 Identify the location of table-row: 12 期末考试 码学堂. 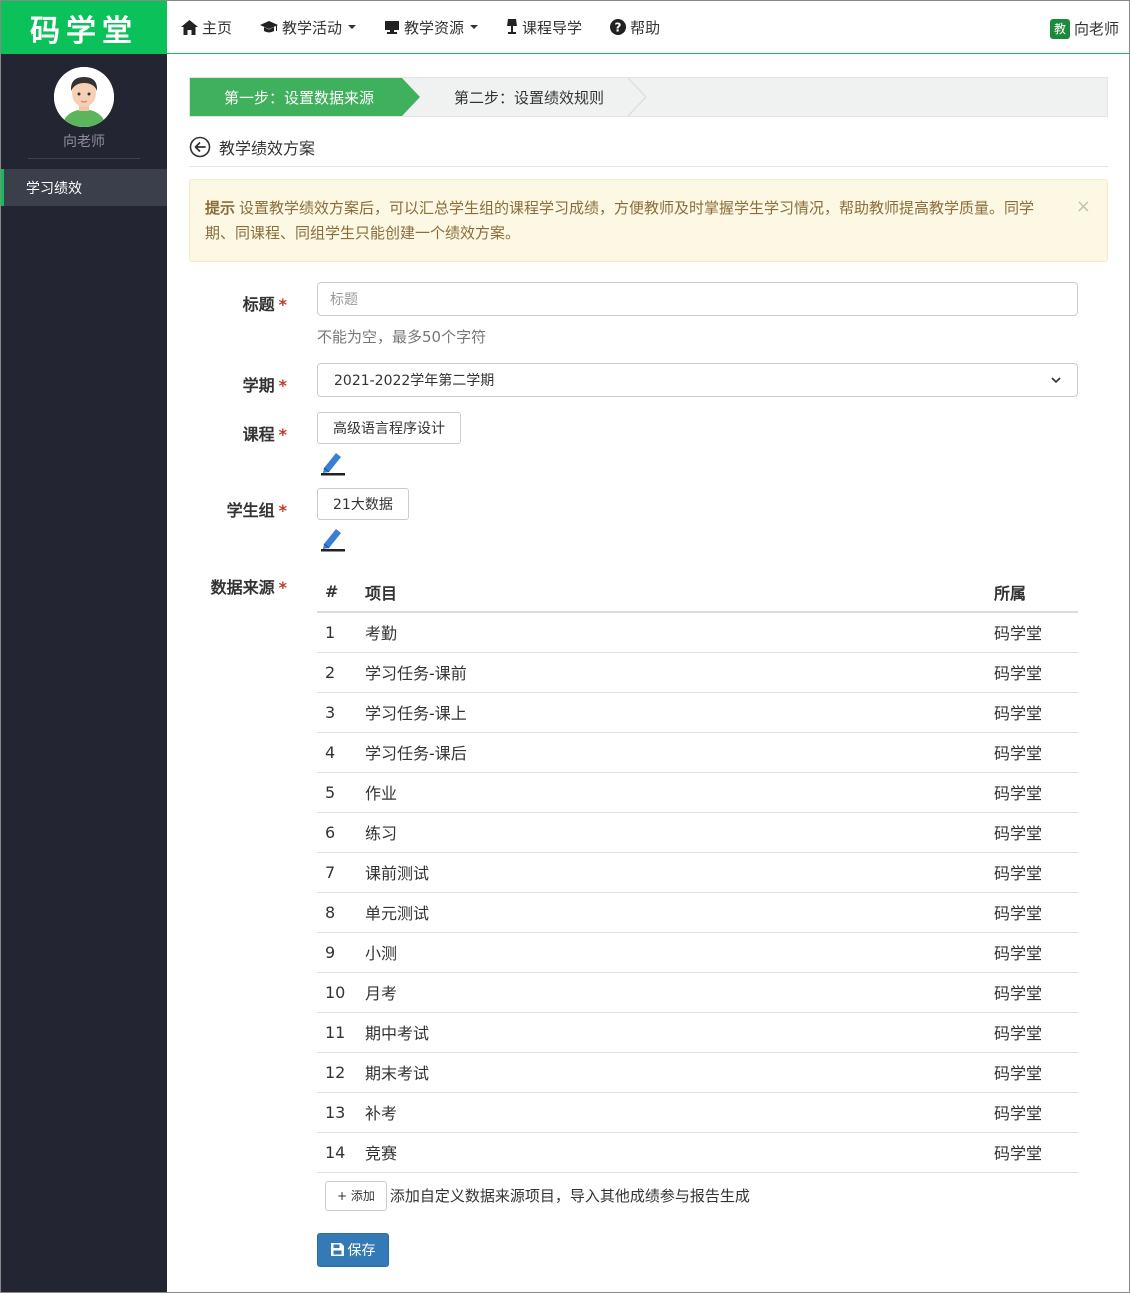
(697, 1072).